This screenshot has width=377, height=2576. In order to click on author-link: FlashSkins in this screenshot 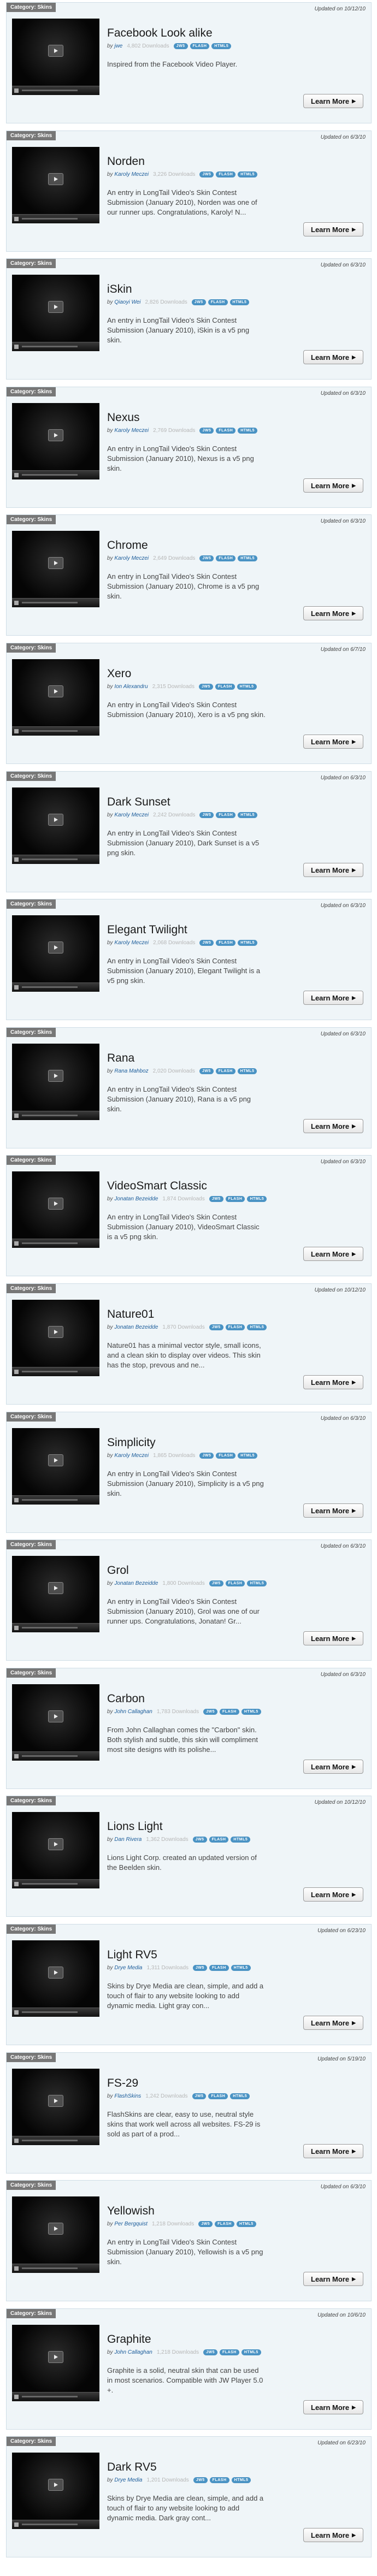, I will do `click(127, 2096)`.